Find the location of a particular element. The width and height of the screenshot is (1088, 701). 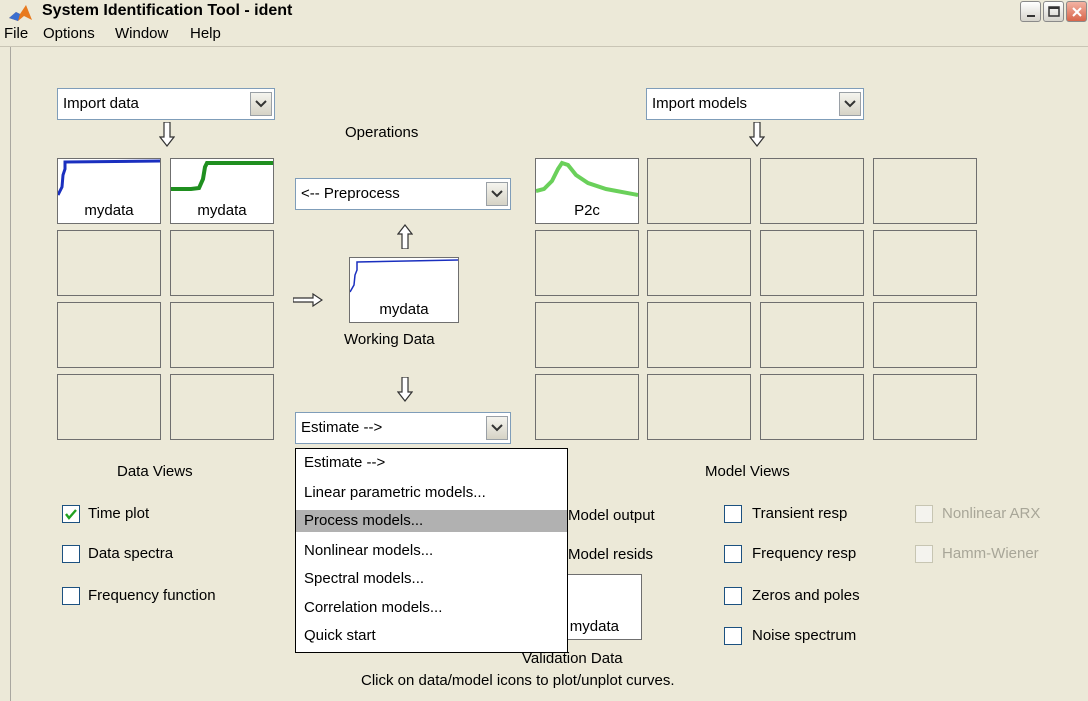

model-curve-icon is located at coordinates (587, 178).